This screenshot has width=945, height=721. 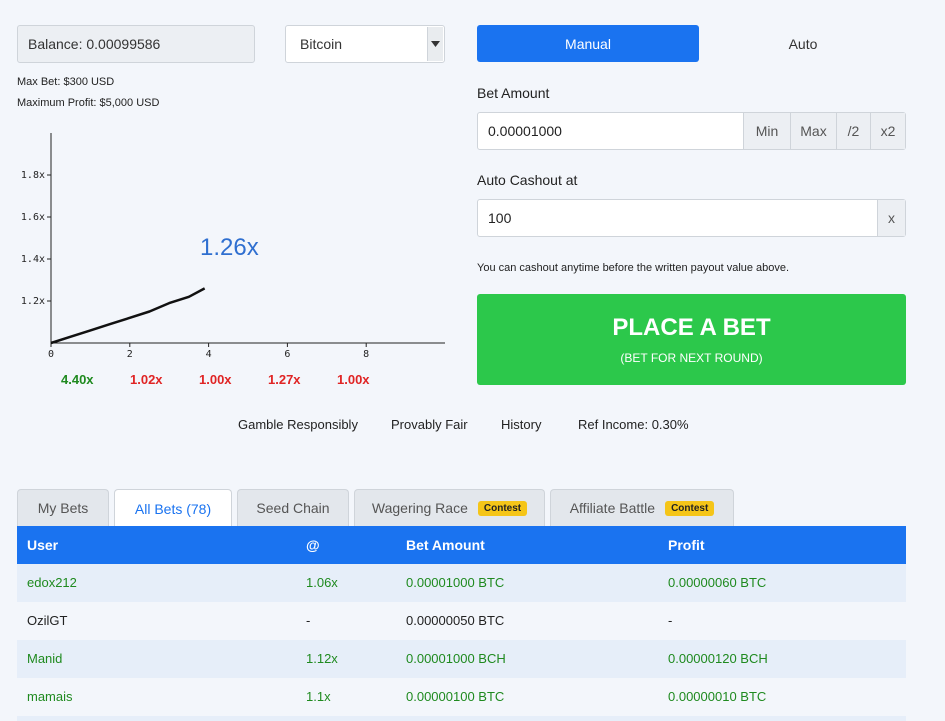 I want to click on tab-label: My Bets, so click(x=63, y=508).